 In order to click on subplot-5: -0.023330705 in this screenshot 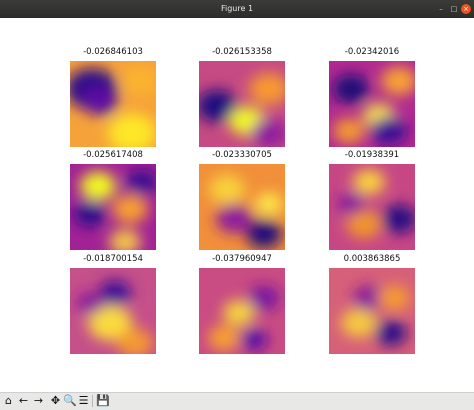, I will do `click(242, 200)`.